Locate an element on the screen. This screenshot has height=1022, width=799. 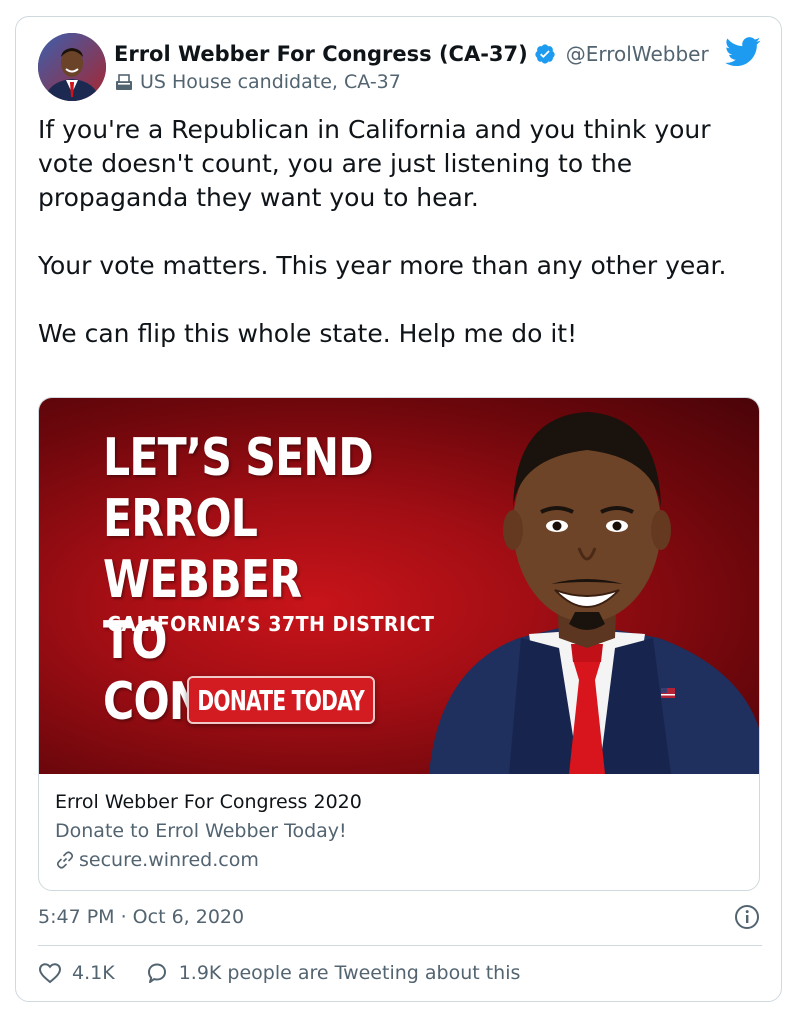
handle: @ErrolWebber is located at coordinates (637, 54).